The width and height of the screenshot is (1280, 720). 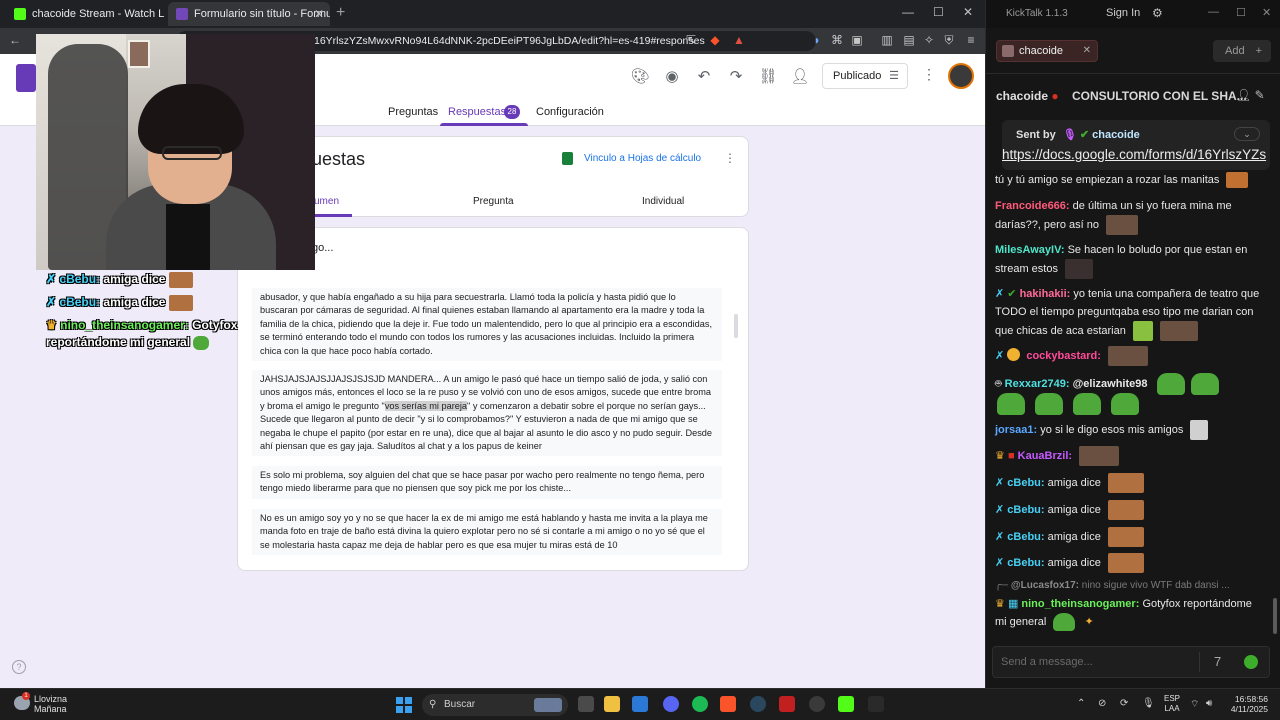 I want to click on username: nino_theinsanogamer:, so click(x=1080, y=604).